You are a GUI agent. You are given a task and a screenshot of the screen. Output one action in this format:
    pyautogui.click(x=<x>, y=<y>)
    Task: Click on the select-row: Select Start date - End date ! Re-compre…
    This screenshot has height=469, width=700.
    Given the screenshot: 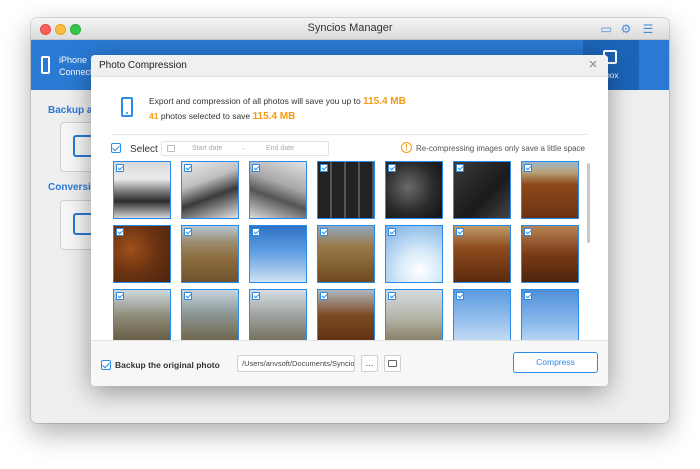 What is the action you would take?
    pyautogui.click(x=349, y=149)
    